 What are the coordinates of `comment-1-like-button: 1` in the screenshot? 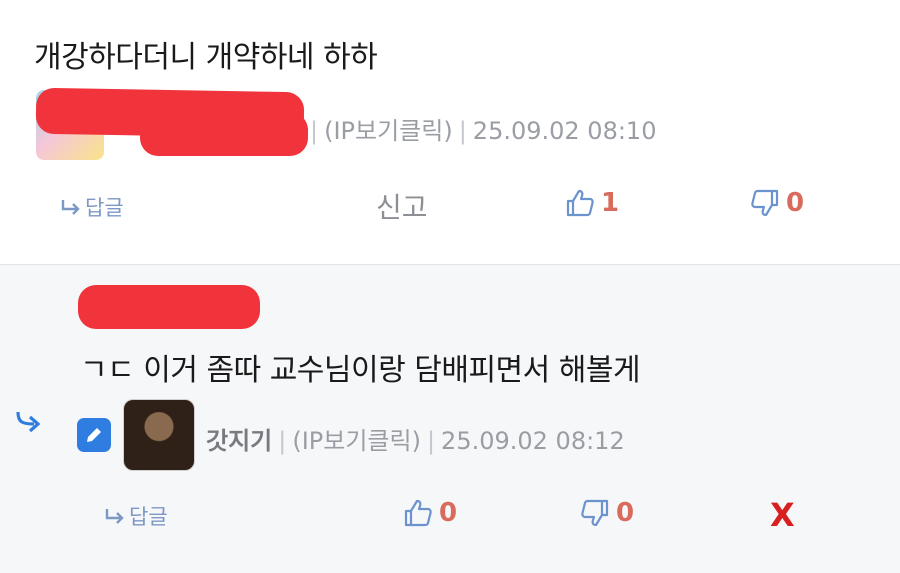 It's located at (592, 203).